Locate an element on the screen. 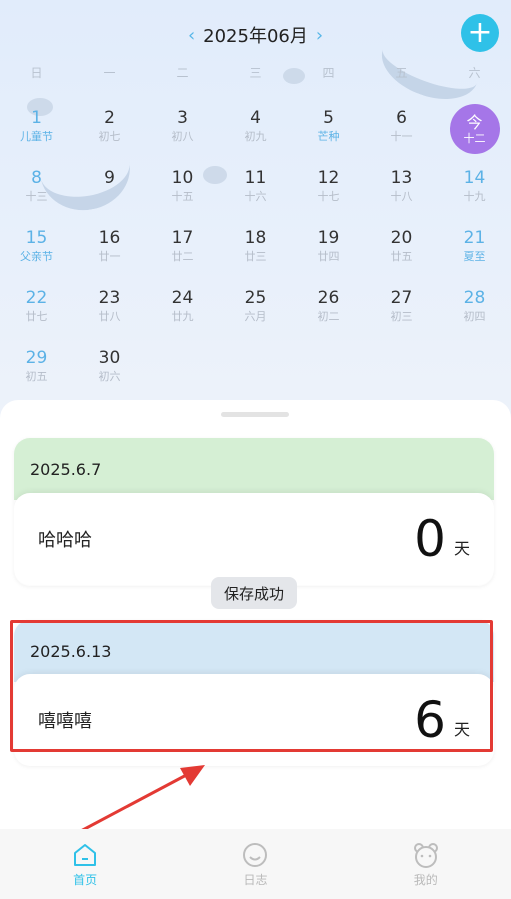 The height and width of the screenshot is (899, 511). lunar-date: 十七 is located at coordinates (328, 196).